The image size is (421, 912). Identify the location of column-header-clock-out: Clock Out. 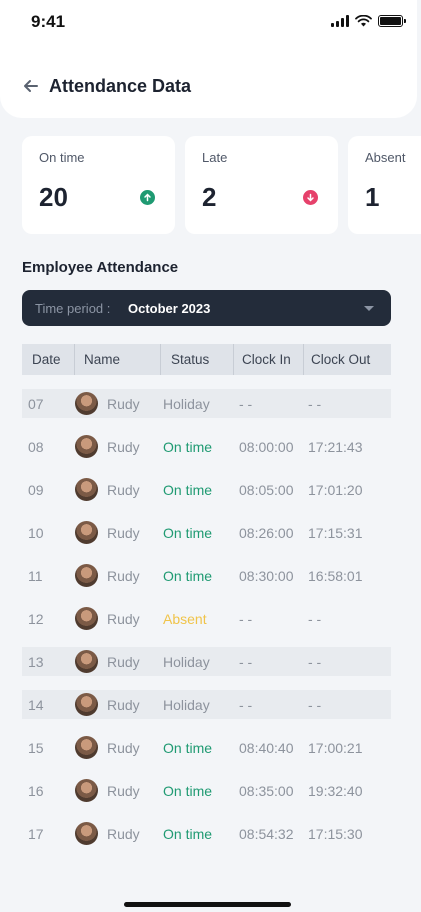
(347, 359).